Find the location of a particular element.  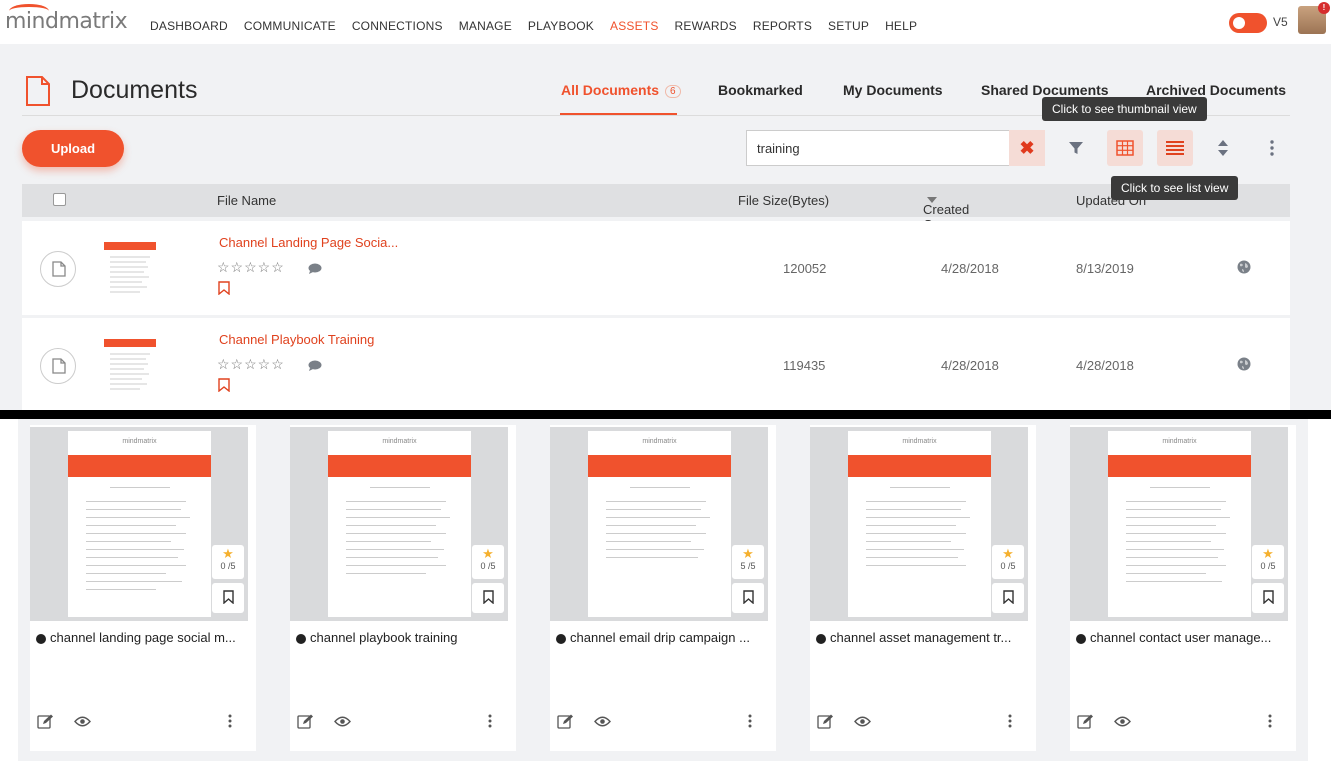

tab-my-documents: My Documents is located at coordinates (893, 90).